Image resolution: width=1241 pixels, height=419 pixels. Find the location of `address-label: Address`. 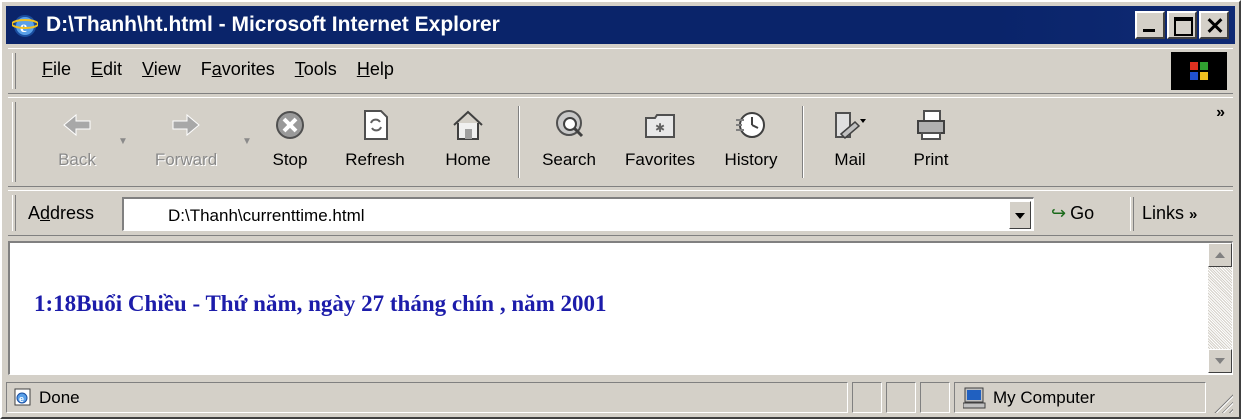

address-label: Address is located at coordinates (61, 213).